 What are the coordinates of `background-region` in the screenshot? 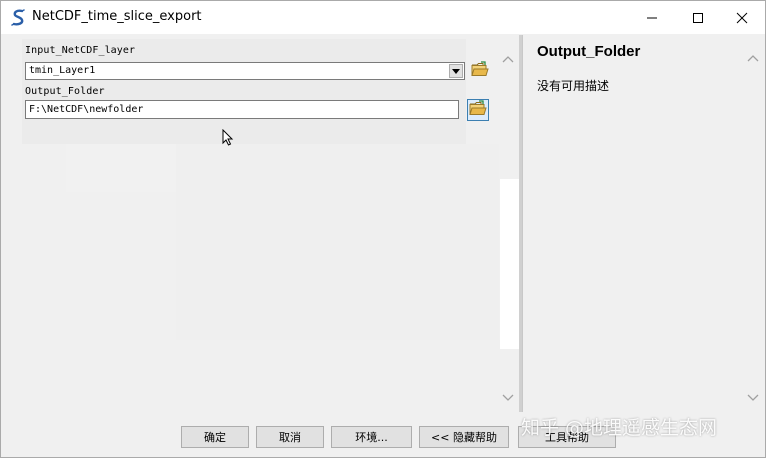 It's located at (121, 168).